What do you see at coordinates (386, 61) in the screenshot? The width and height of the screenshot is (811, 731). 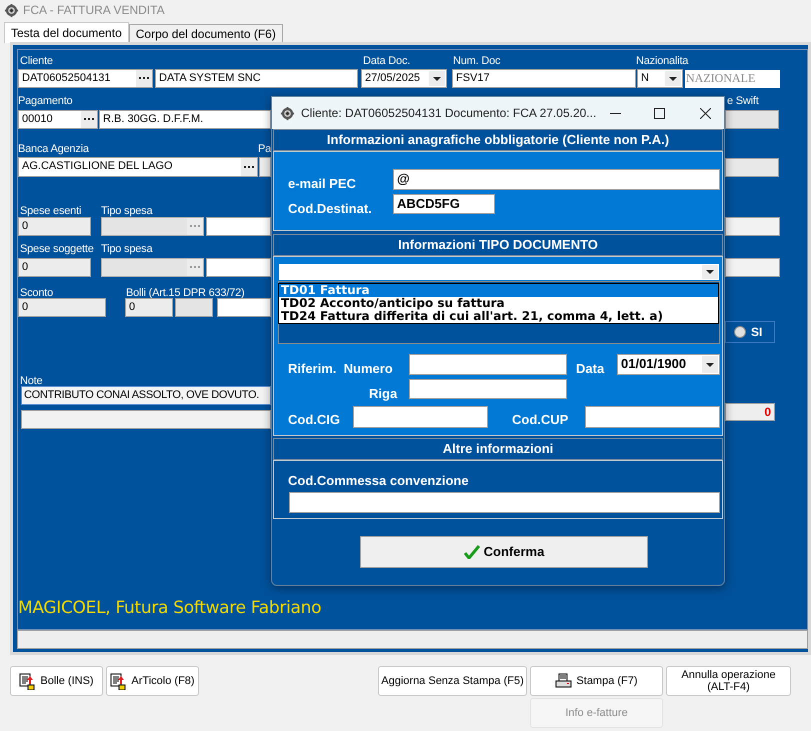 I see `field-label: Data Doc.` at bounding box center [386, 61].